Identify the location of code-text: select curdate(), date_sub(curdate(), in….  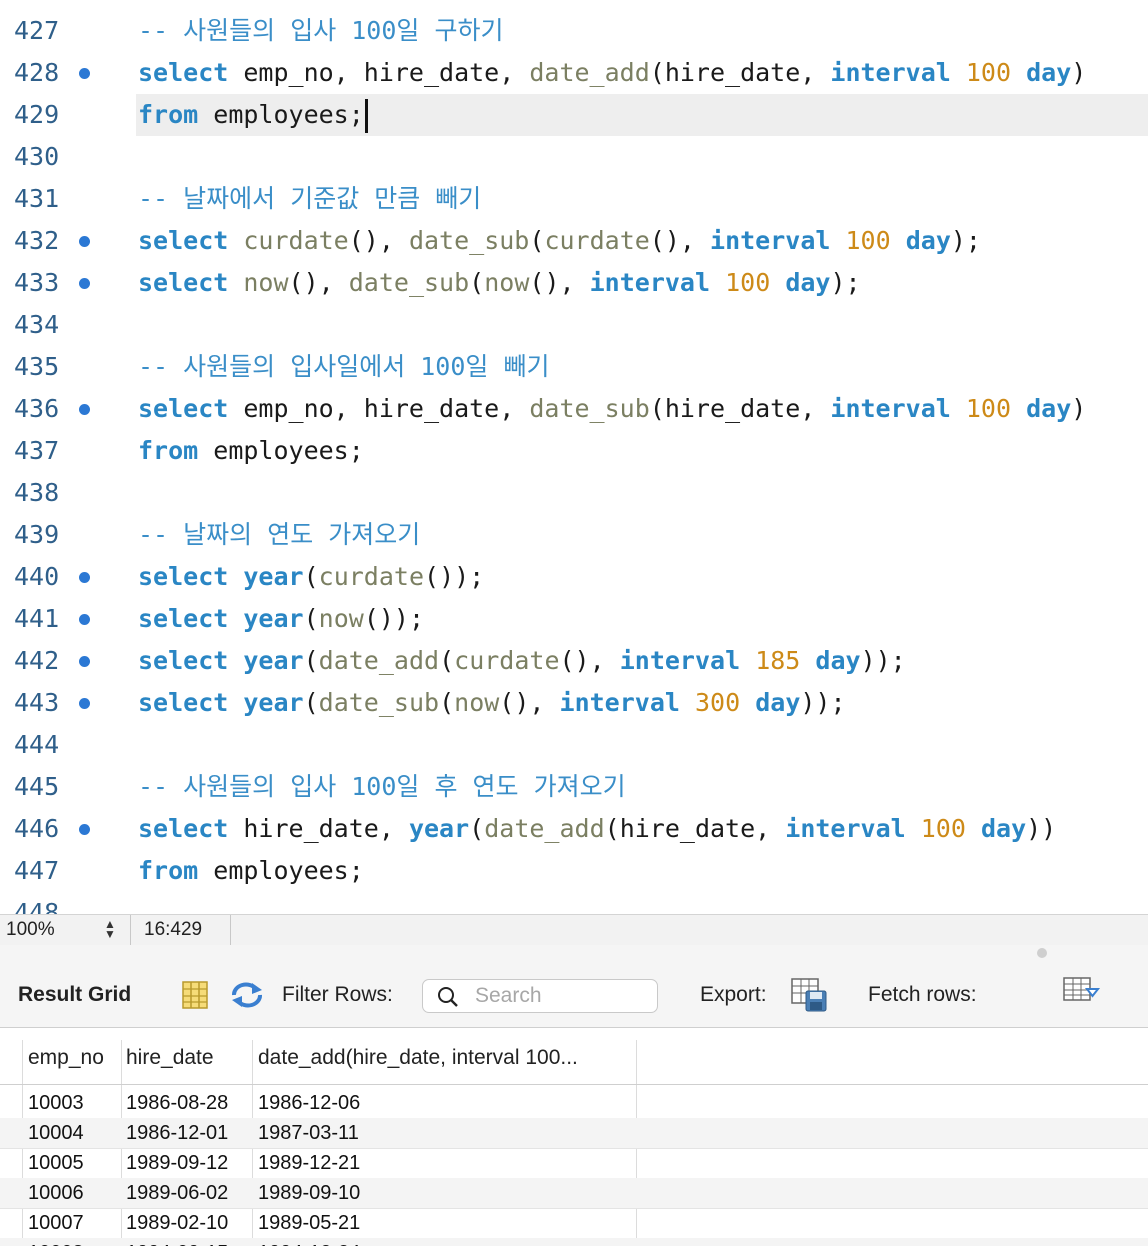
(559, 241).